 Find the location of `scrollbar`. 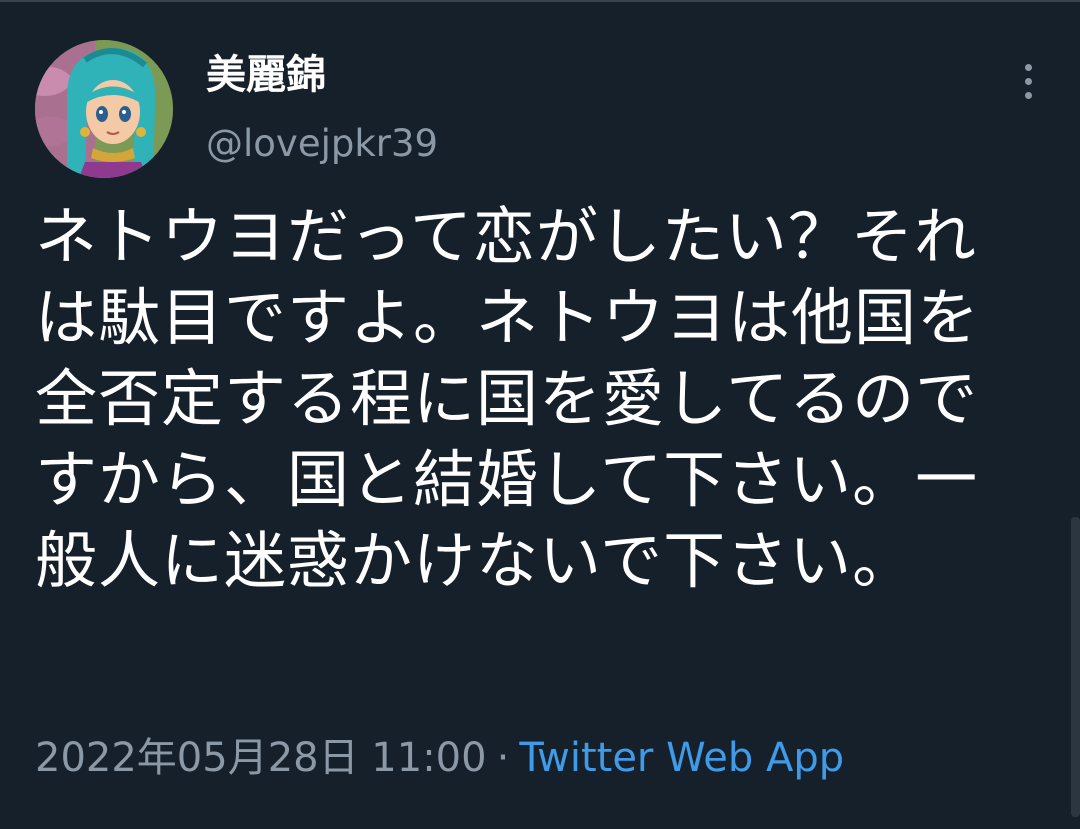

scrollbar is located at coordinates (1075, 667).